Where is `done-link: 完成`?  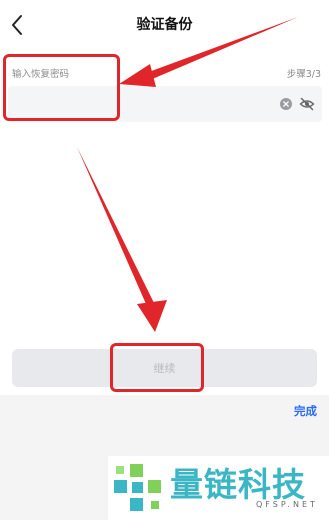 done-link: 完成 is located at coordinates (305, 411).